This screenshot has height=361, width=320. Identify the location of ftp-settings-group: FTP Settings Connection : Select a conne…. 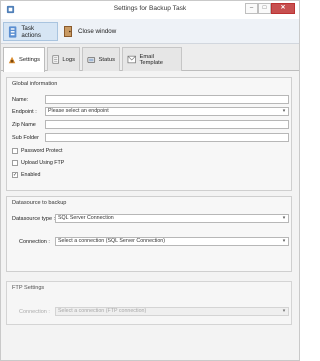
(149, 303).